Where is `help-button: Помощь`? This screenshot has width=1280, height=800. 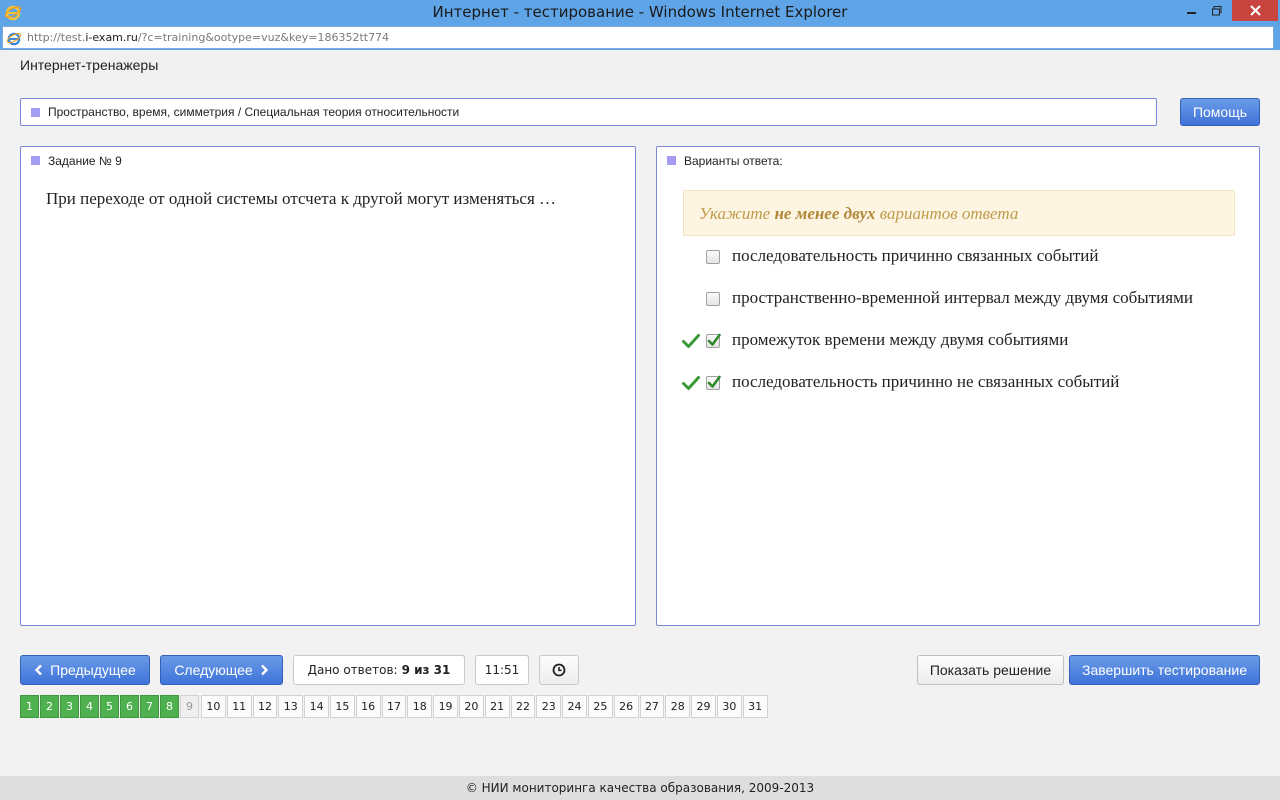 help-button: Помощь is located at coordinates (1220, 112).